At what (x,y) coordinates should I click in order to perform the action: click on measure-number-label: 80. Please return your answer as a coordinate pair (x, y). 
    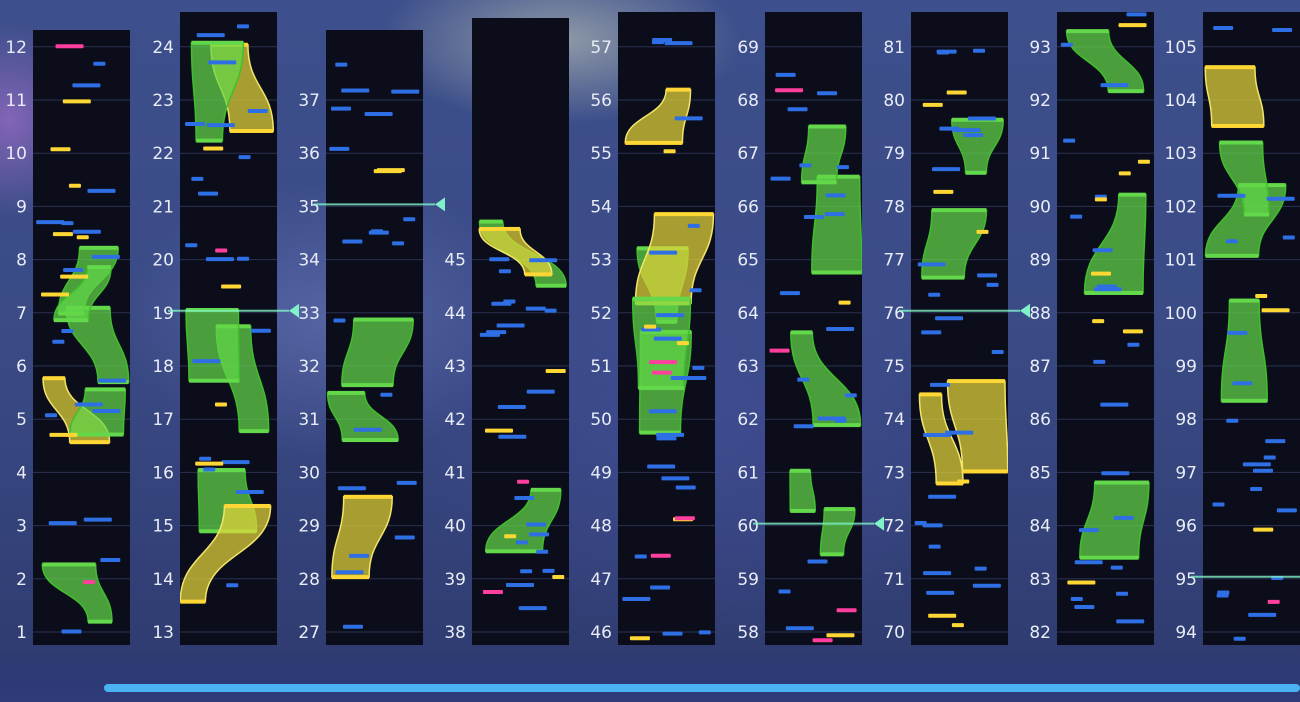
    Looking at the image, I should click on (894, 101).